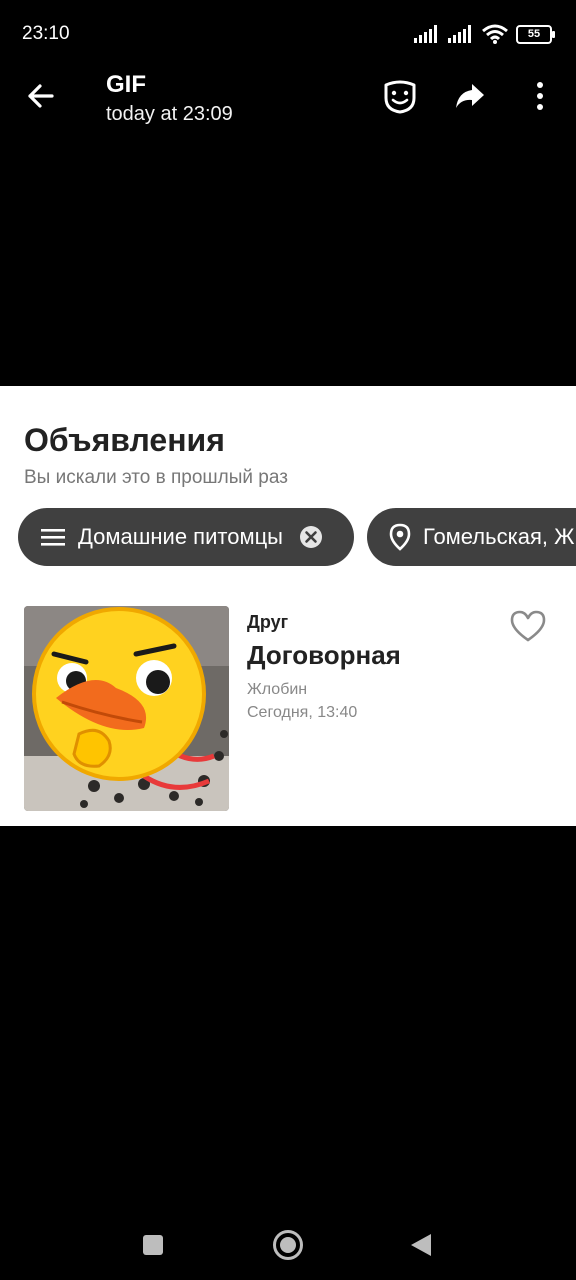 This screenshot has height=1280, width=576. What do you see at coordinates (311, 537) in the screenshot?
I see `clear-circle-icon` at bounding box center [311, 537].